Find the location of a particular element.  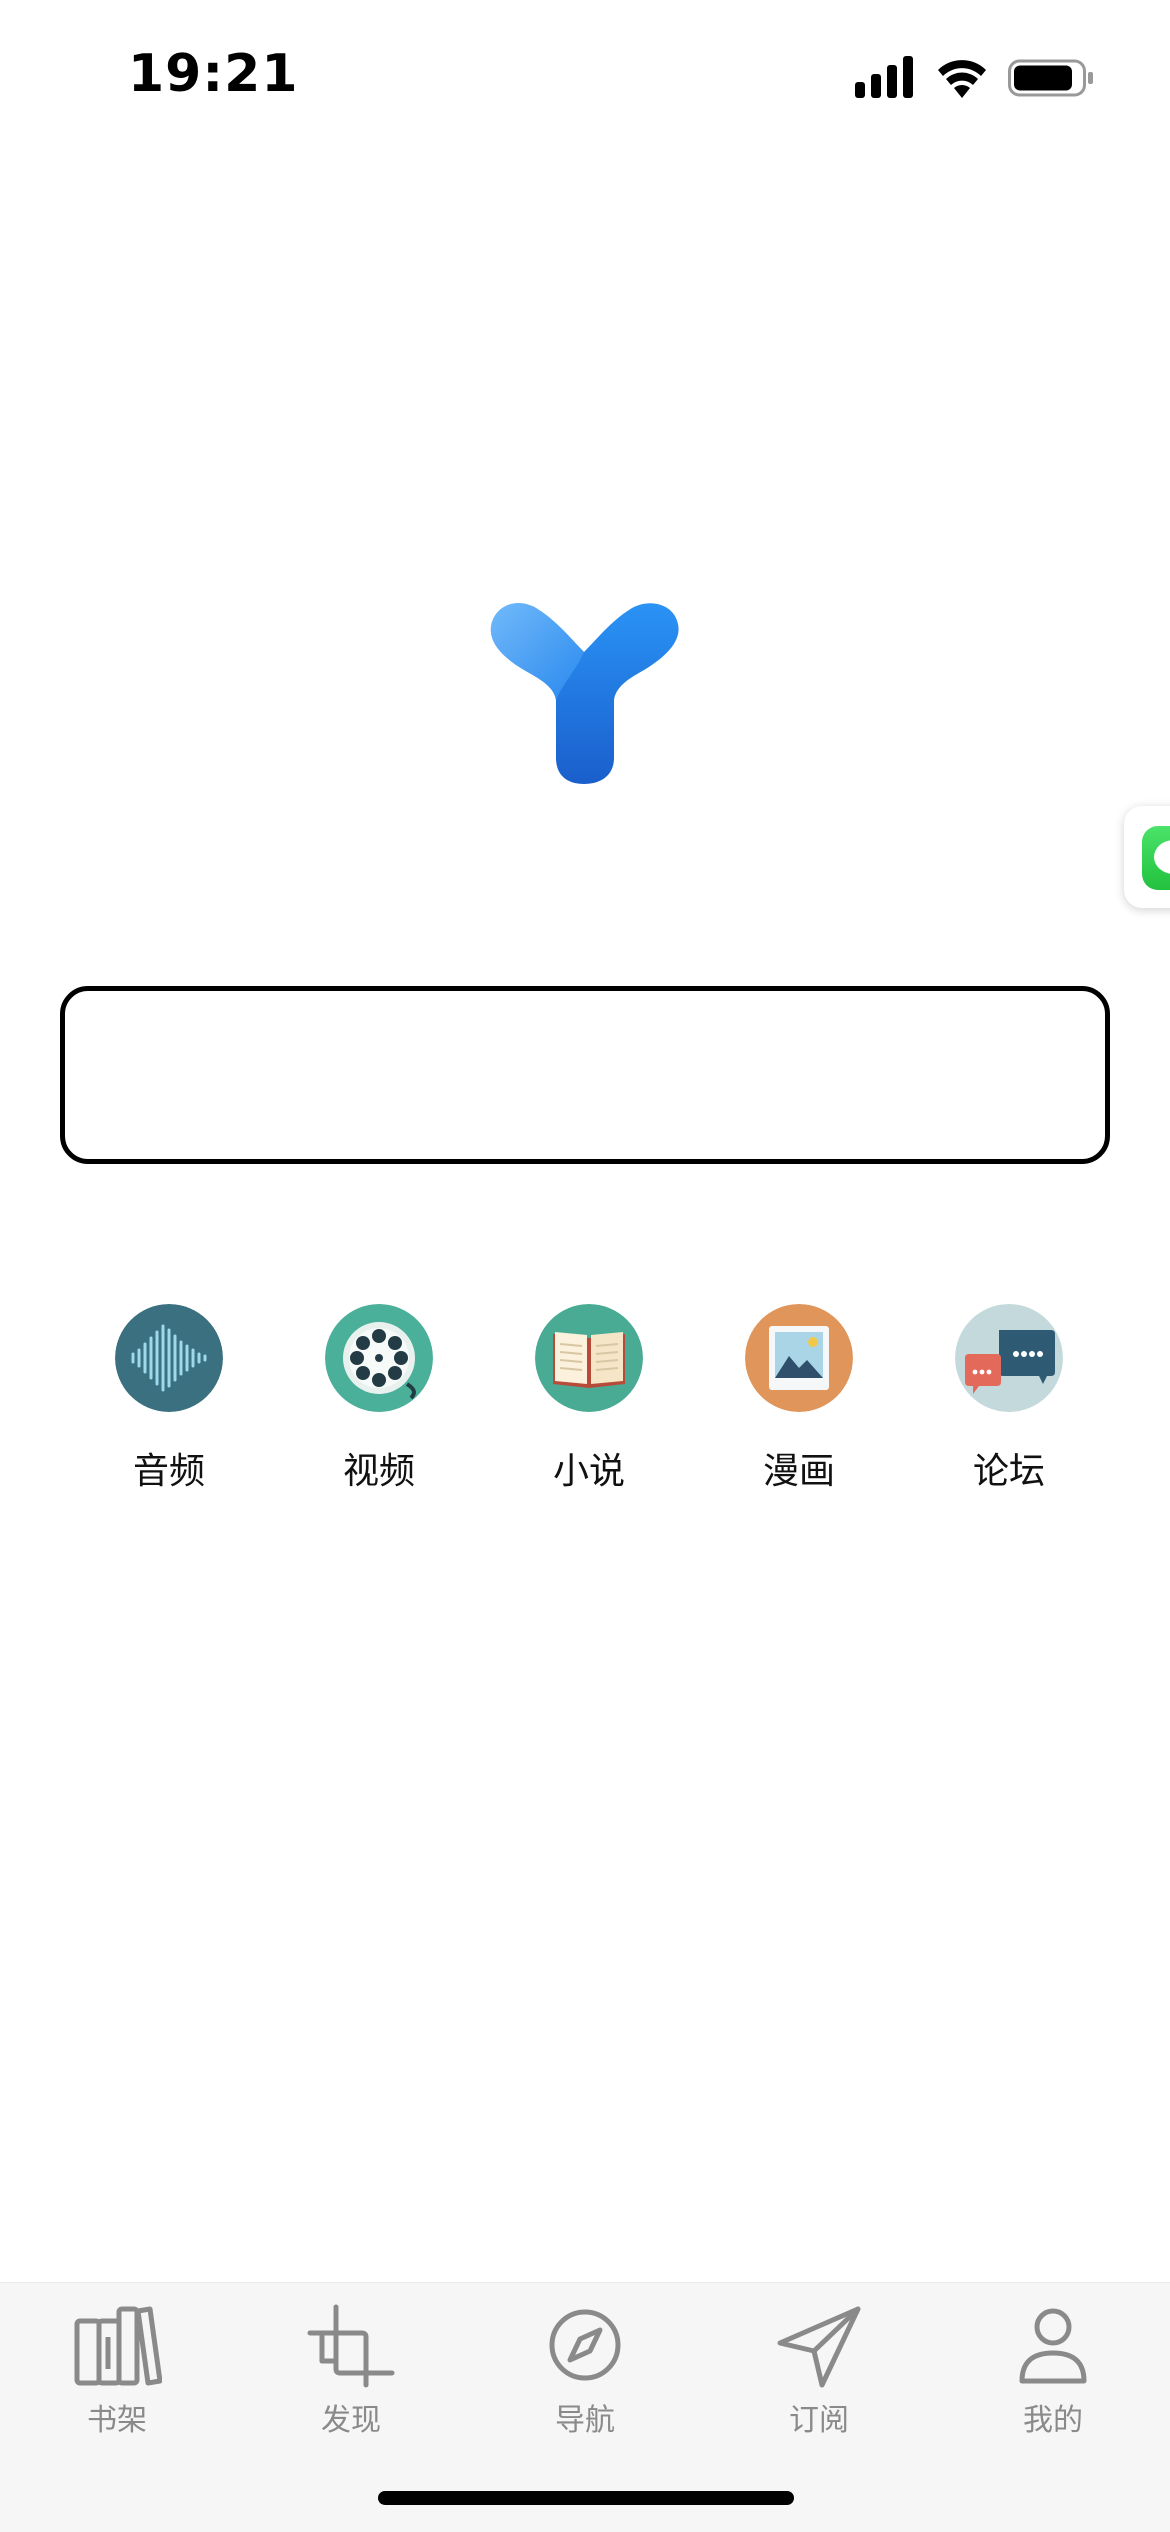

category-video: 视频 is located at coordinates (375, 1400).